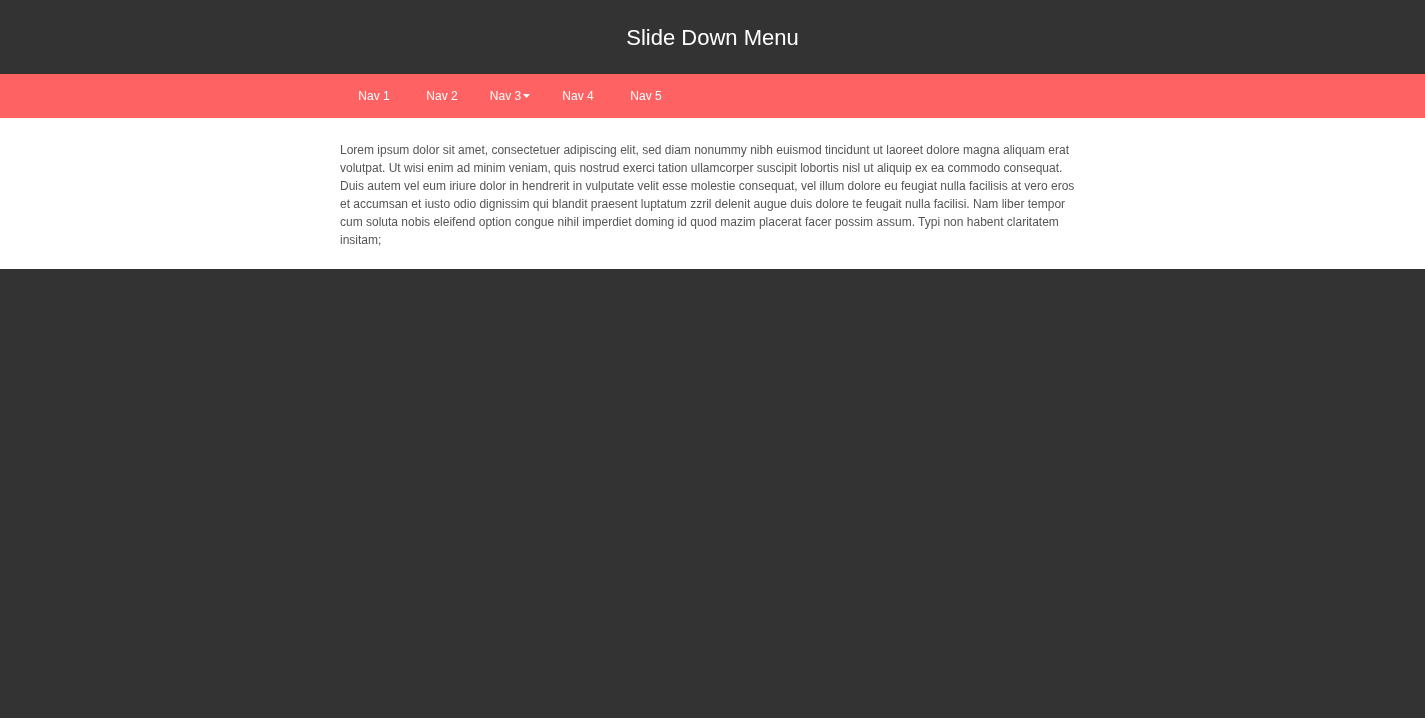  What do you see at coordinates (712, 37) in the screenshot?
I see `page-title: Slide Down Menu` at bounding box center [712, 37].